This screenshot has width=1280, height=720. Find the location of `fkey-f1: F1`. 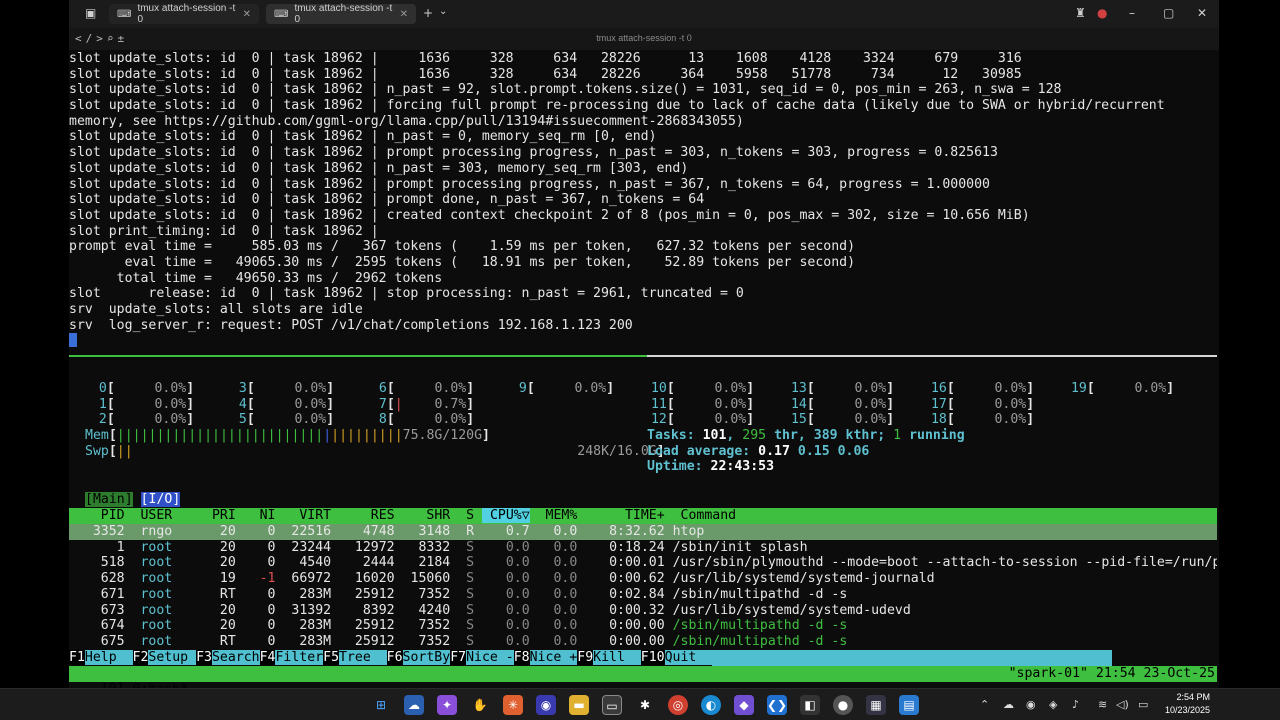

fkey-f1: F1 is located at coordinates (77, 657).